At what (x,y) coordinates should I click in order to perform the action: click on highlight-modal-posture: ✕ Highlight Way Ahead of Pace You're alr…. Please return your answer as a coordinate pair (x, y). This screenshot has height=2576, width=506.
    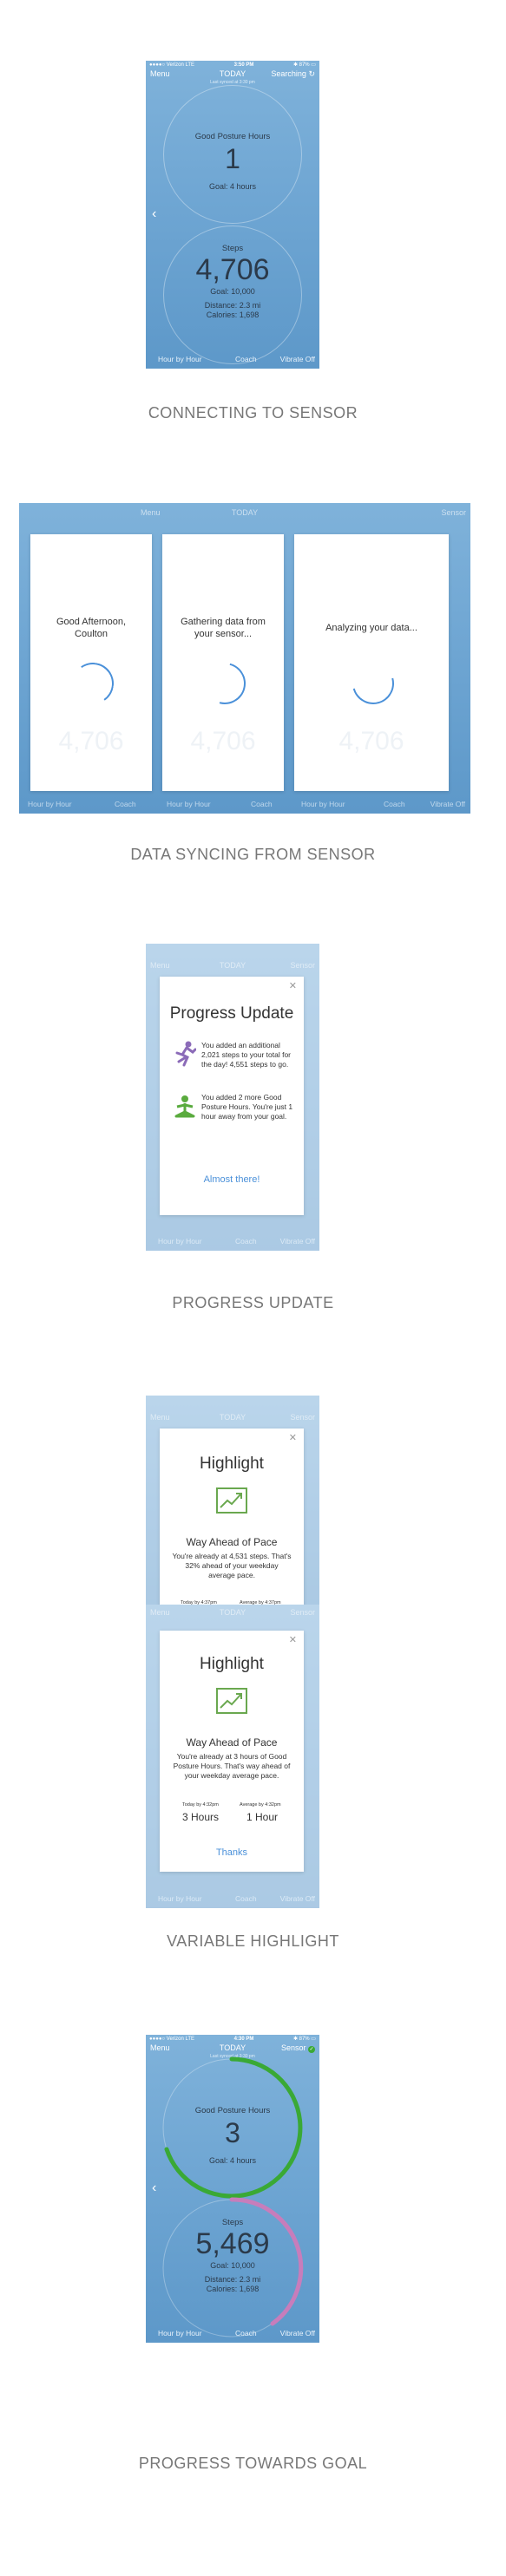
    Looking at the image, I should click on (232, 1751).